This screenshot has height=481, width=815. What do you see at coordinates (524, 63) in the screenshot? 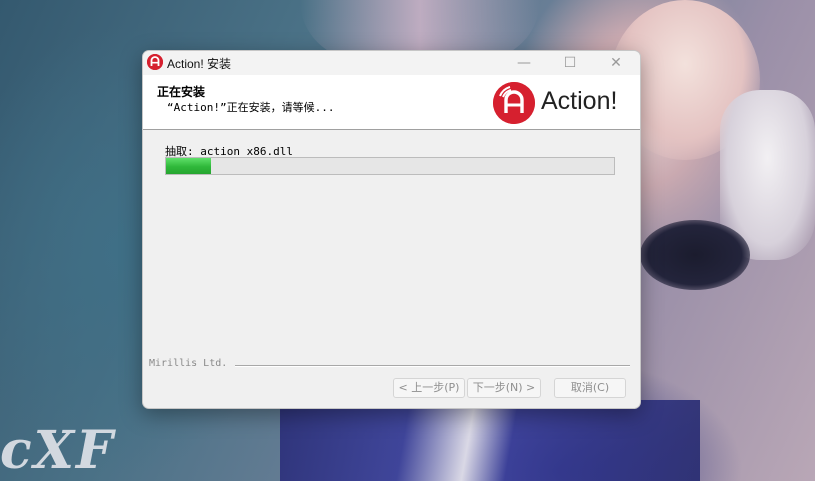
I see `minimize-button: —` at bounding box center [524, 63].